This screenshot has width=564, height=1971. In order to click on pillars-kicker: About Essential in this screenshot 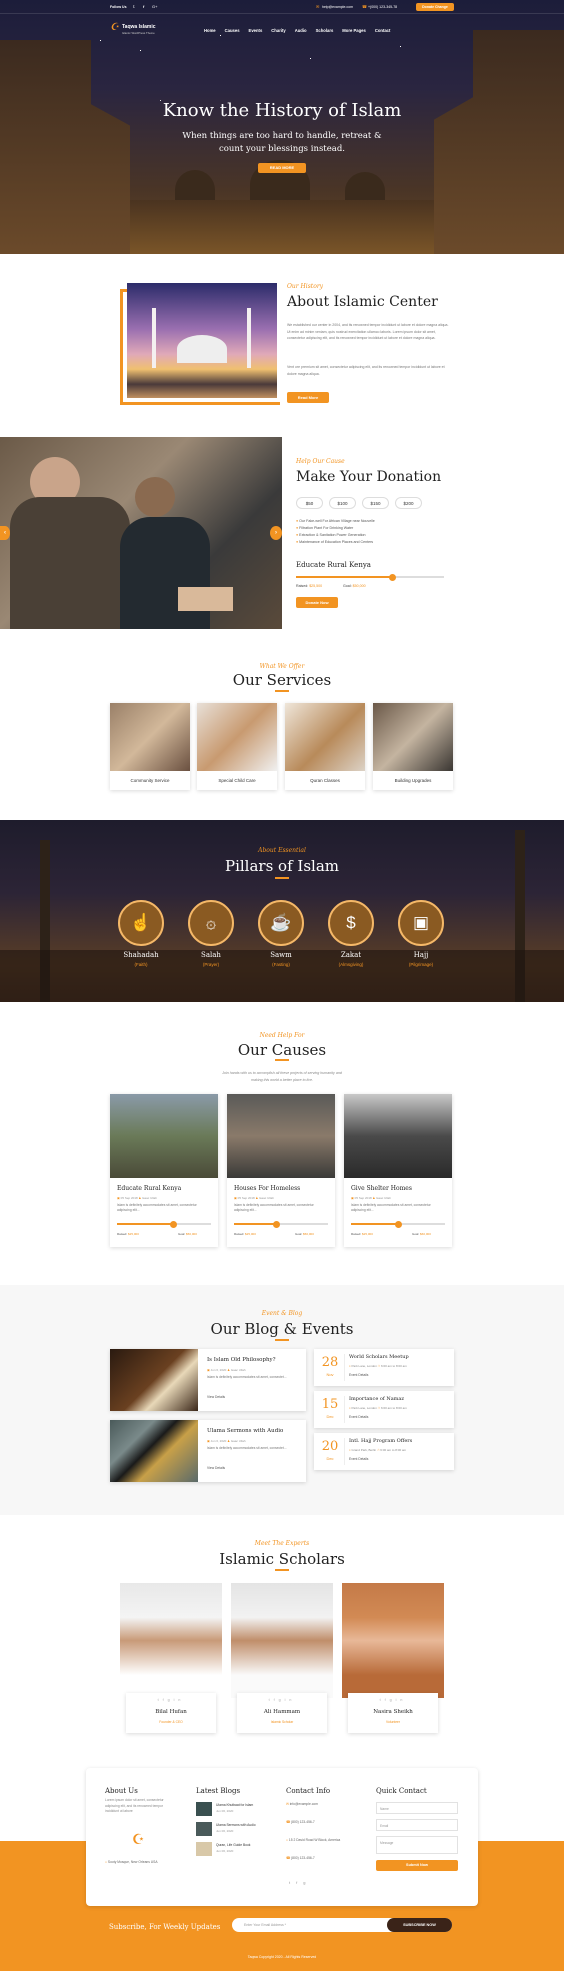, I will do `click(282, 850)`.